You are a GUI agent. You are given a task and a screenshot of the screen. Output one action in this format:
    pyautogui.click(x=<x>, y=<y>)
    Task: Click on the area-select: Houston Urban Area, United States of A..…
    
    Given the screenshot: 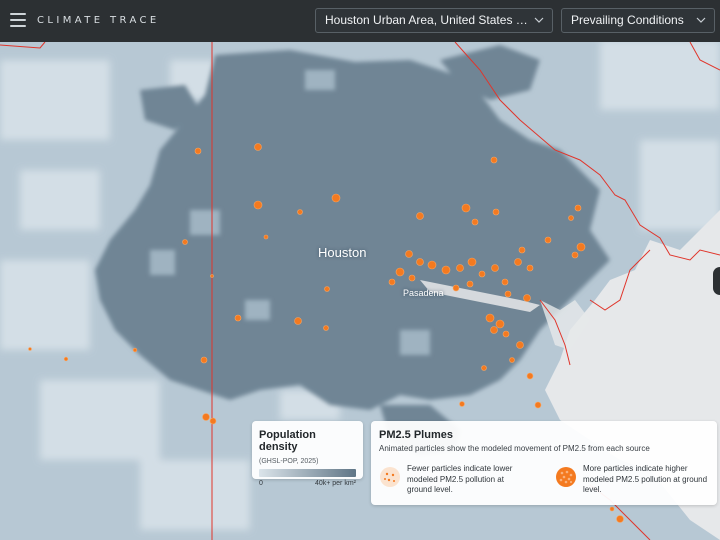 What is the action you would take?
    pyautogui.click(x=434, y=20)
    